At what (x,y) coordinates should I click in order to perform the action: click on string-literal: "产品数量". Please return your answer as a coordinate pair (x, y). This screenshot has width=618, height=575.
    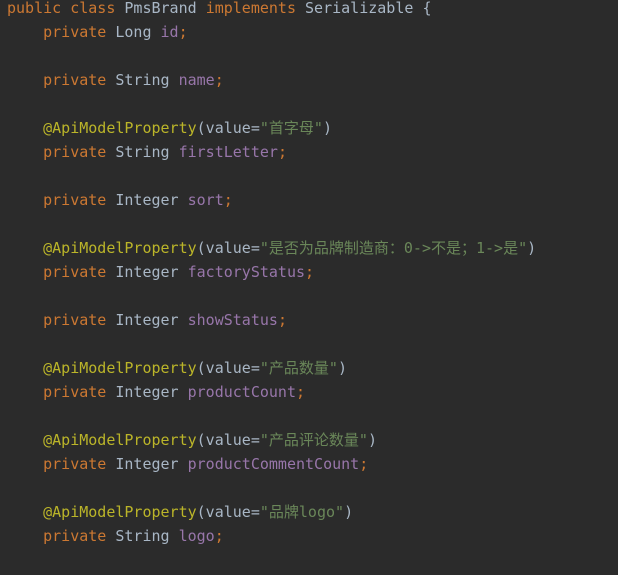
    Looking at the image, I should click on (298, 368).